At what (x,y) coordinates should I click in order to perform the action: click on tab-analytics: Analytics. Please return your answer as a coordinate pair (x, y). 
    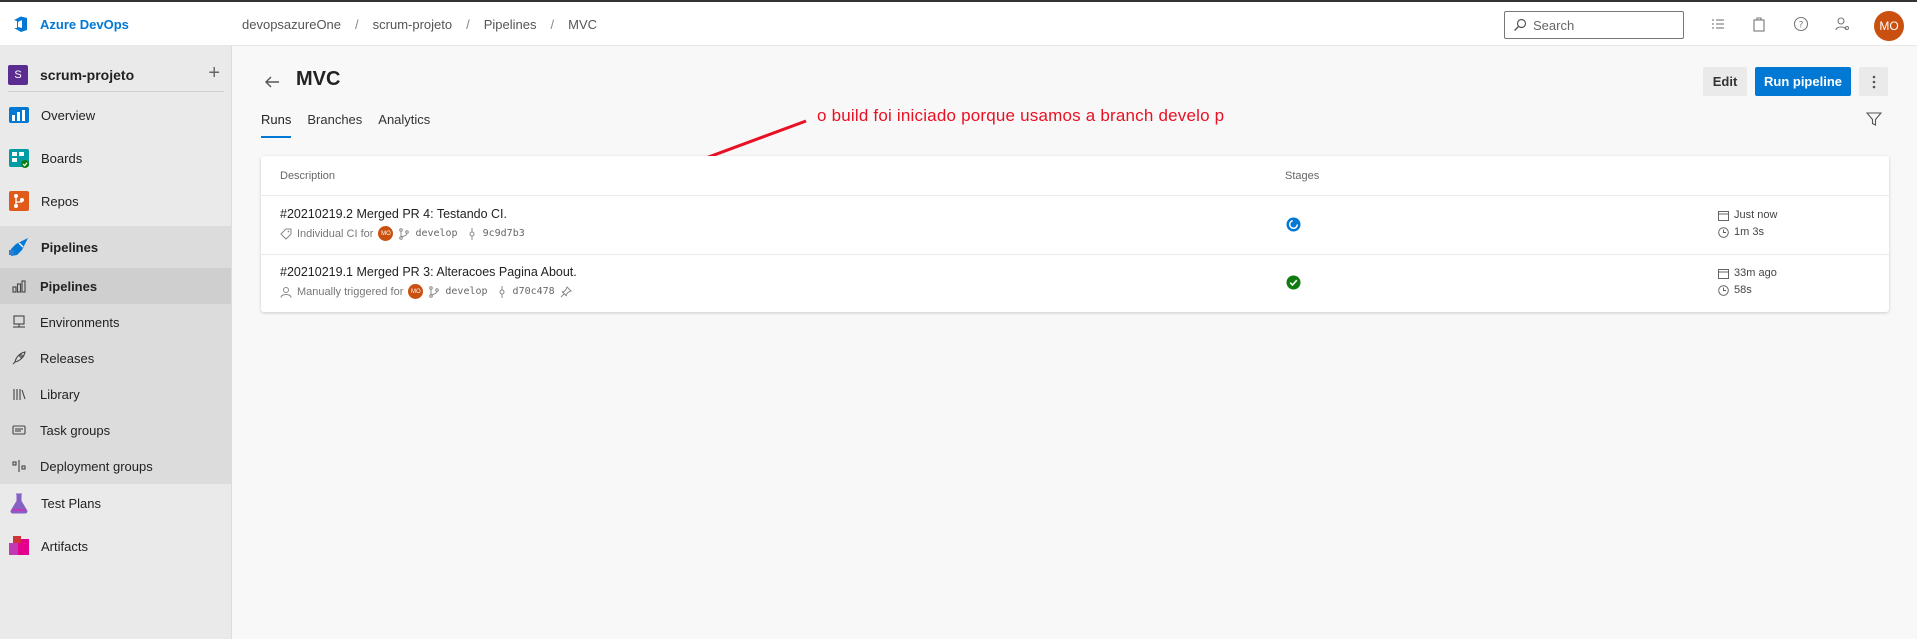
    Looking at the image, I should click on (404, 125).